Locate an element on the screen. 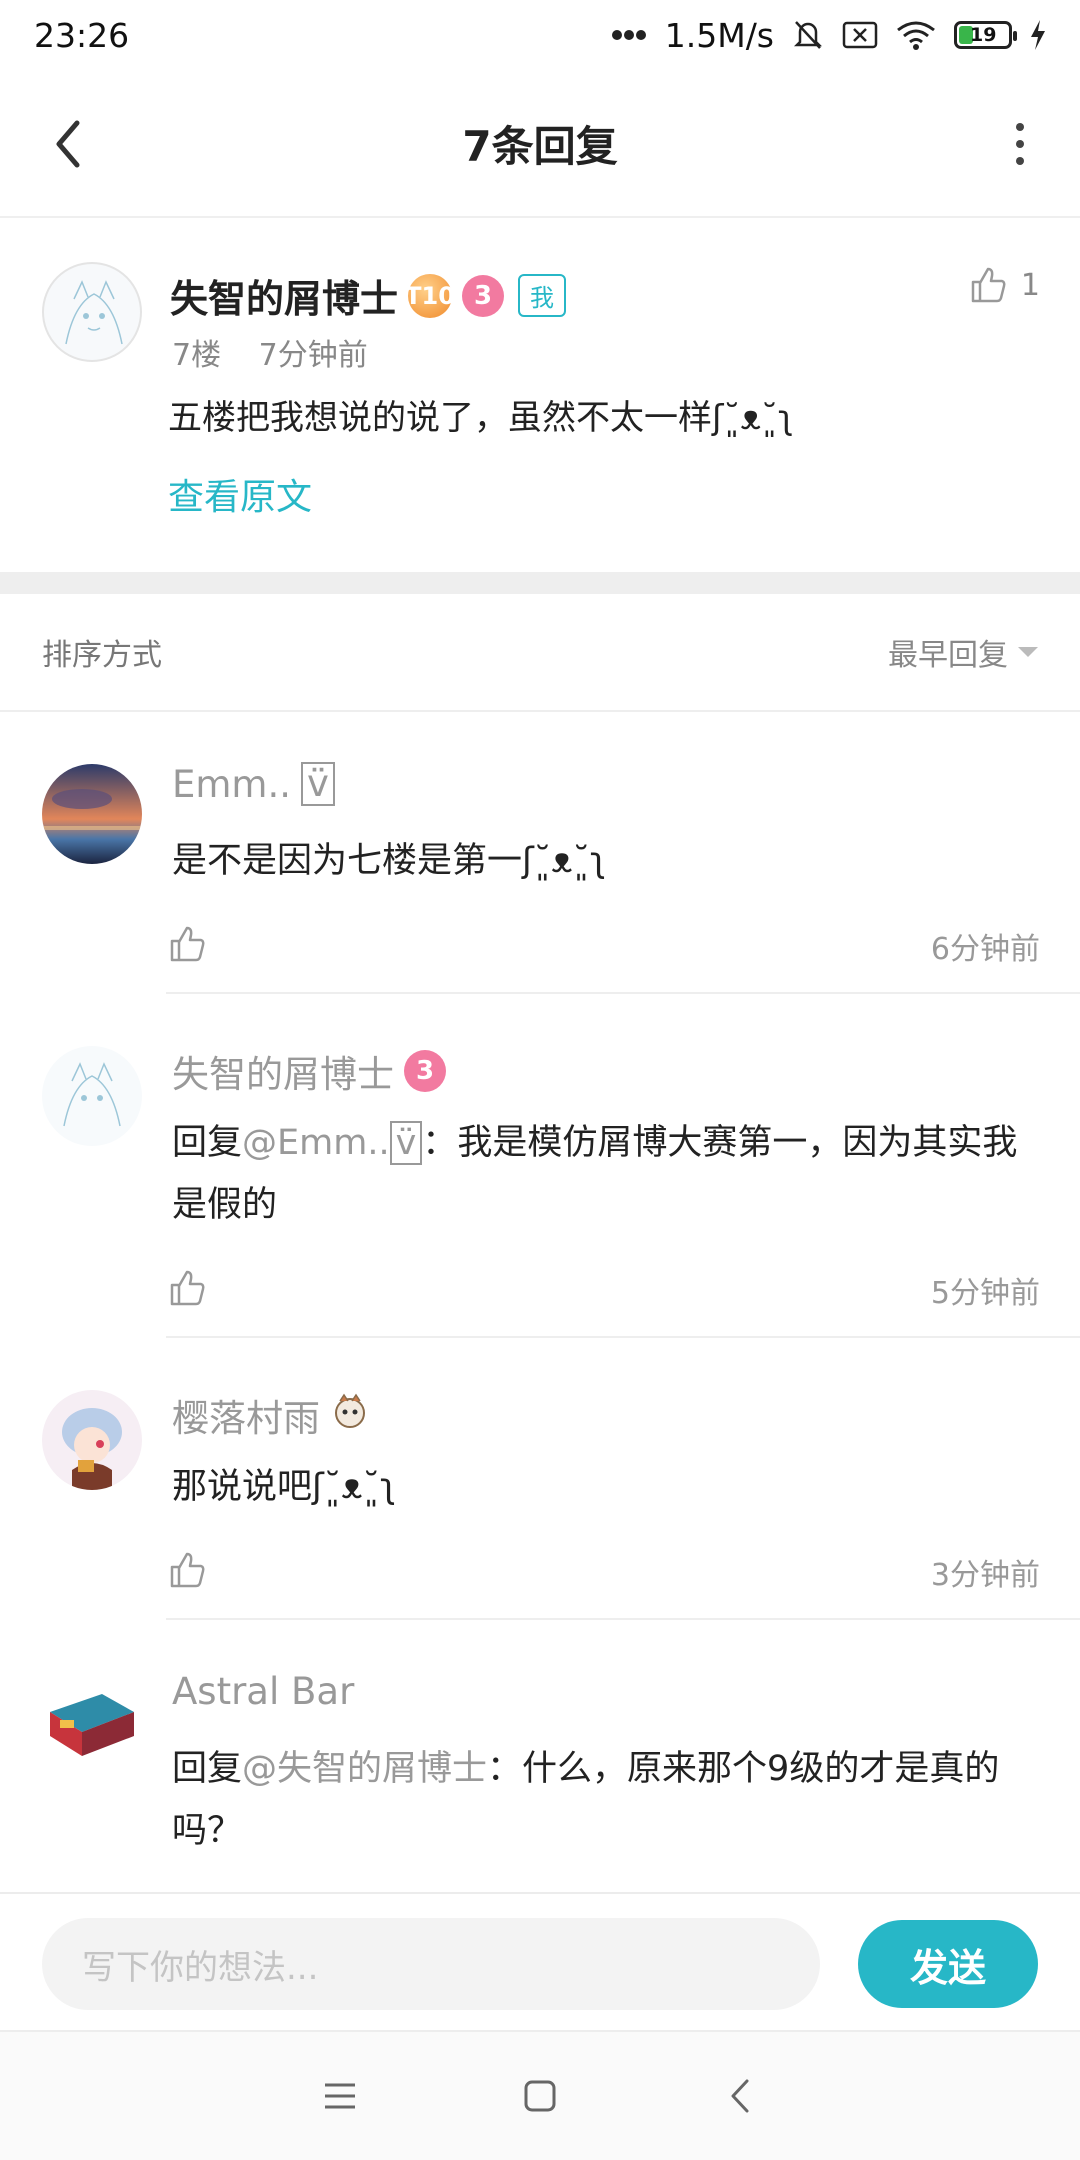 This screenshot has width=1080, height=2160. mention-link: @Emm.. v̈ is located at coordinates (332, 1143).